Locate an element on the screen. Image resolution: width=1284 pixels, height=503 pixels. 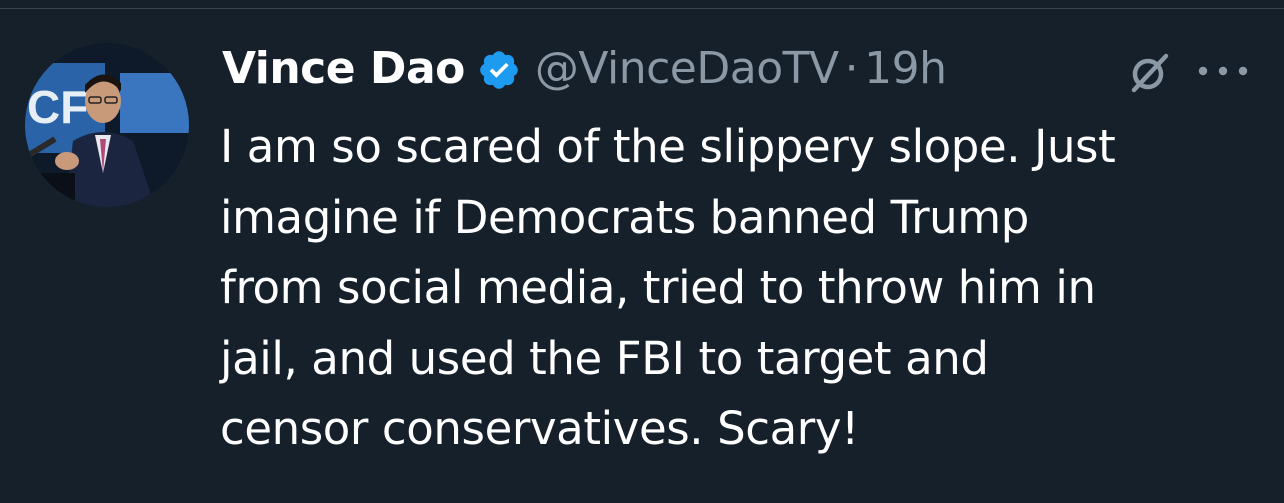
tweet-text-line: censor conservatives. Scary! is located at coordinates (539, 428).